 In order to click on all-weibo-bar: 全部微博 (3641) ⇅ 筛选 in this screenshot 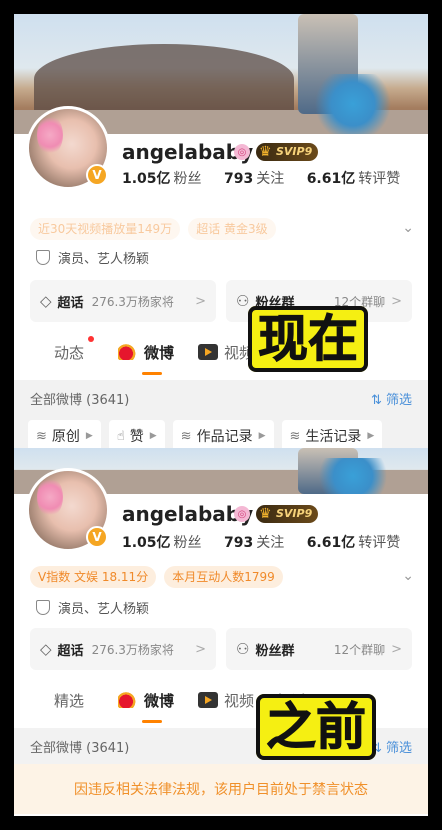, I will do `click(221, 398)`.